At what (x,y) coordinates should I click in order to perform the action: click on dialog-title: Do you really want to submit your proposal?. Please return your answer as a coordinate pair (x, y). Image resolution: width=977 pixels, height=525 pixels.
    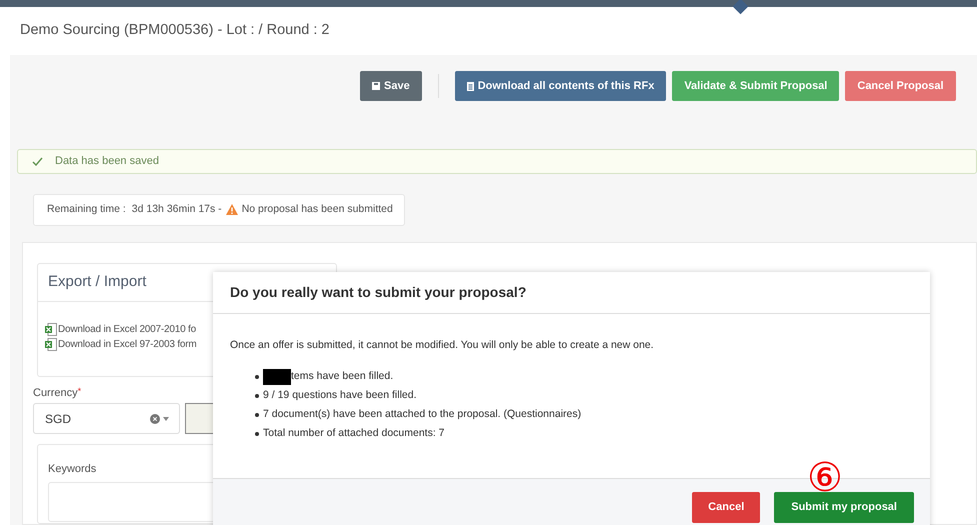
    Looking at the image, I should click on (378, 292).